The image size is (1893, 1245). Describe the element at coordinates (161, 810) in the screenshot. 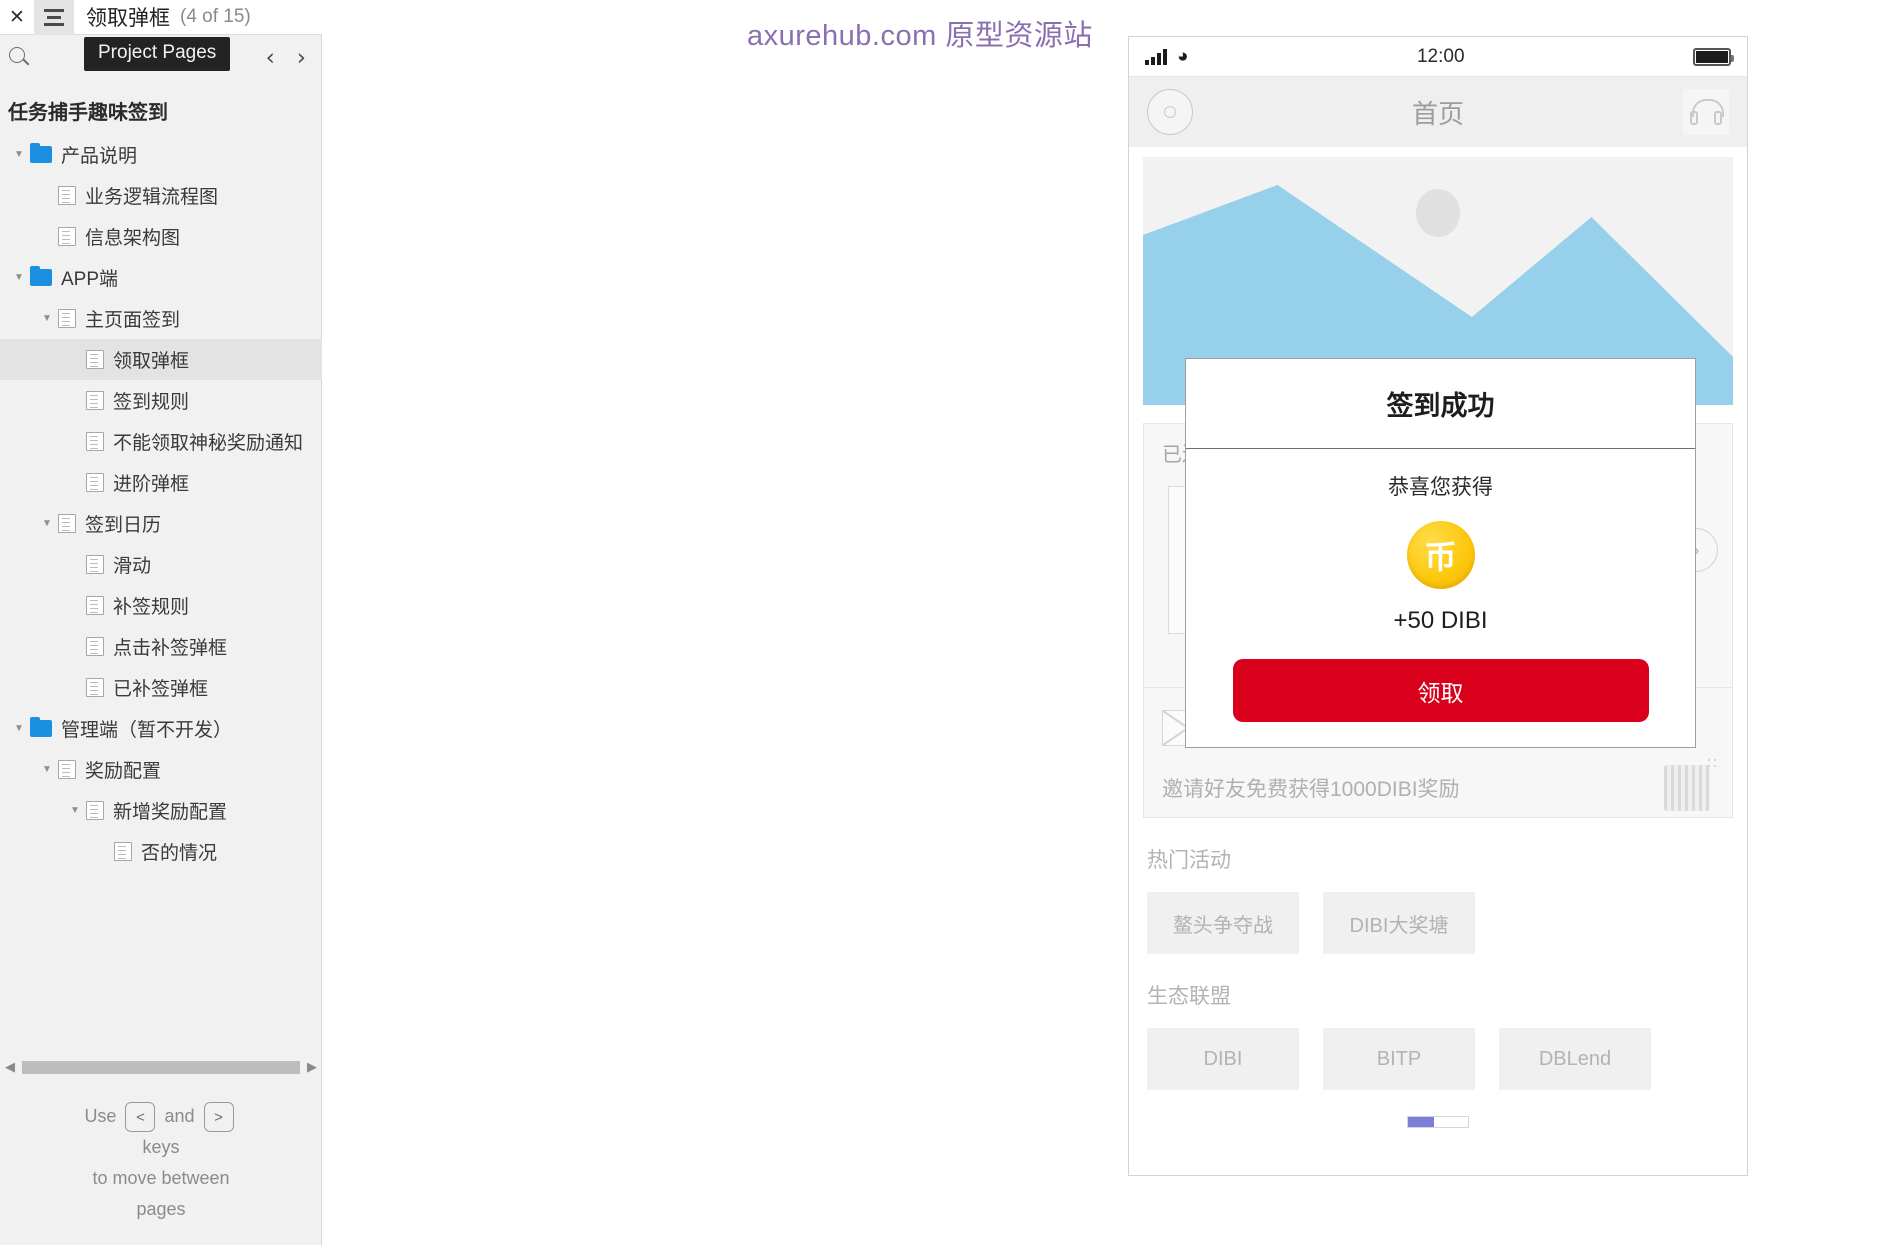

I see `tree-item: ▼ 新增奖励配置` at that location.